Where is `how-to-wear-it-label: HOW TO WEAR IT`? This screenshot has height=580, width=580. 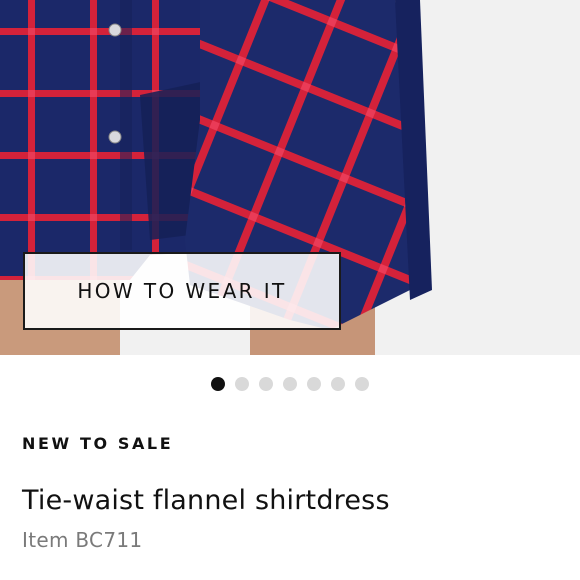 how-to-wear-it-label: HOW TO WEAR IT is located at coordinates (182, 291).